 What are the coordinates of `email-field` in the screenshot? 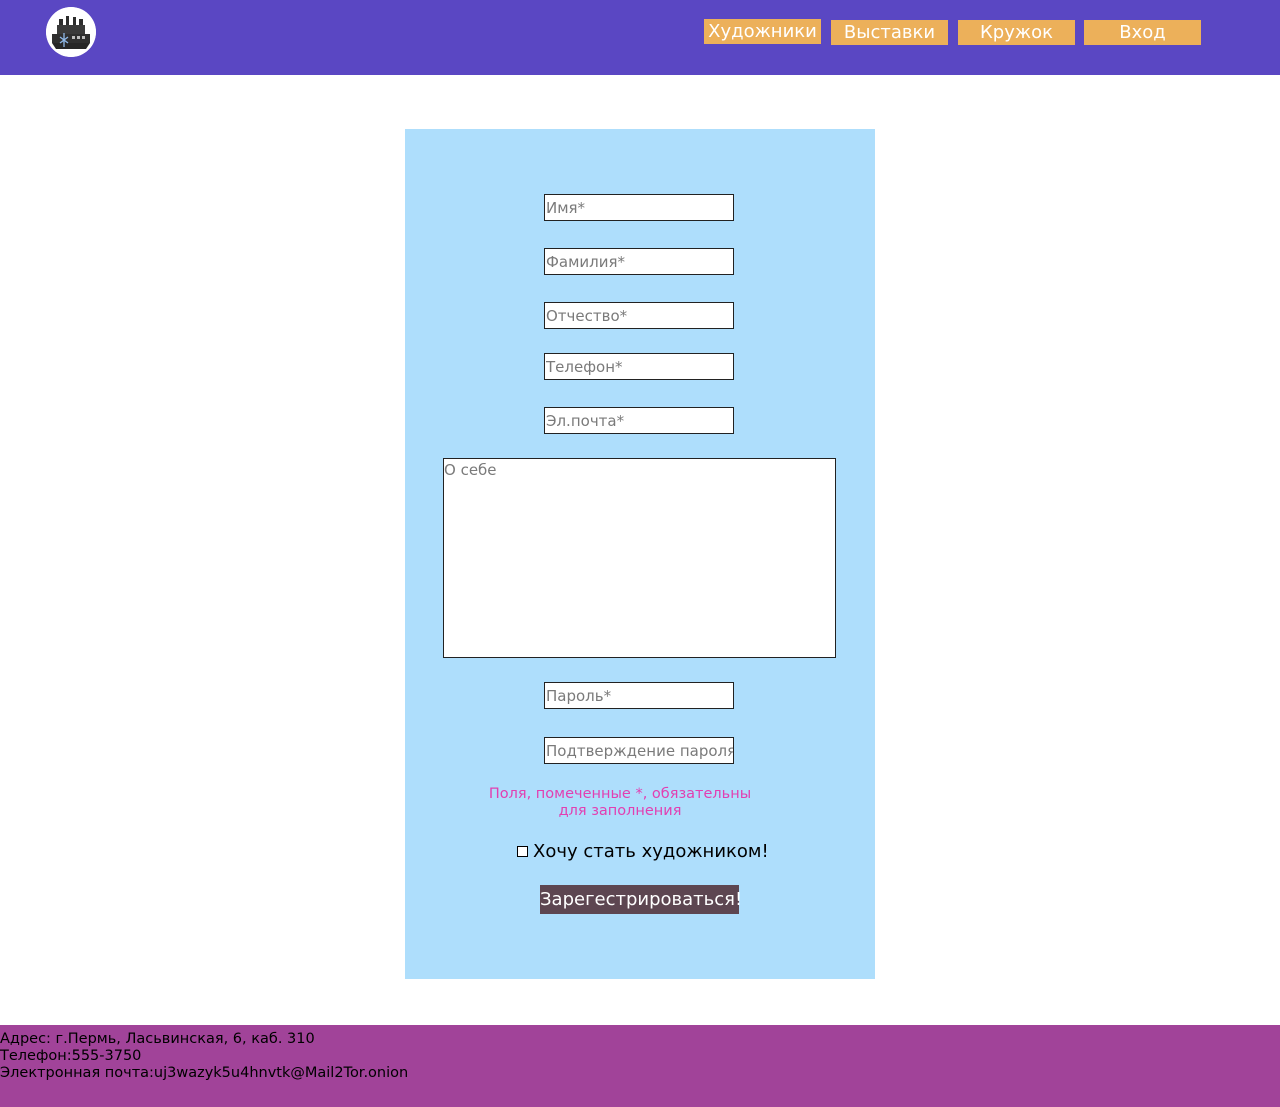 It's located at (639, 420).